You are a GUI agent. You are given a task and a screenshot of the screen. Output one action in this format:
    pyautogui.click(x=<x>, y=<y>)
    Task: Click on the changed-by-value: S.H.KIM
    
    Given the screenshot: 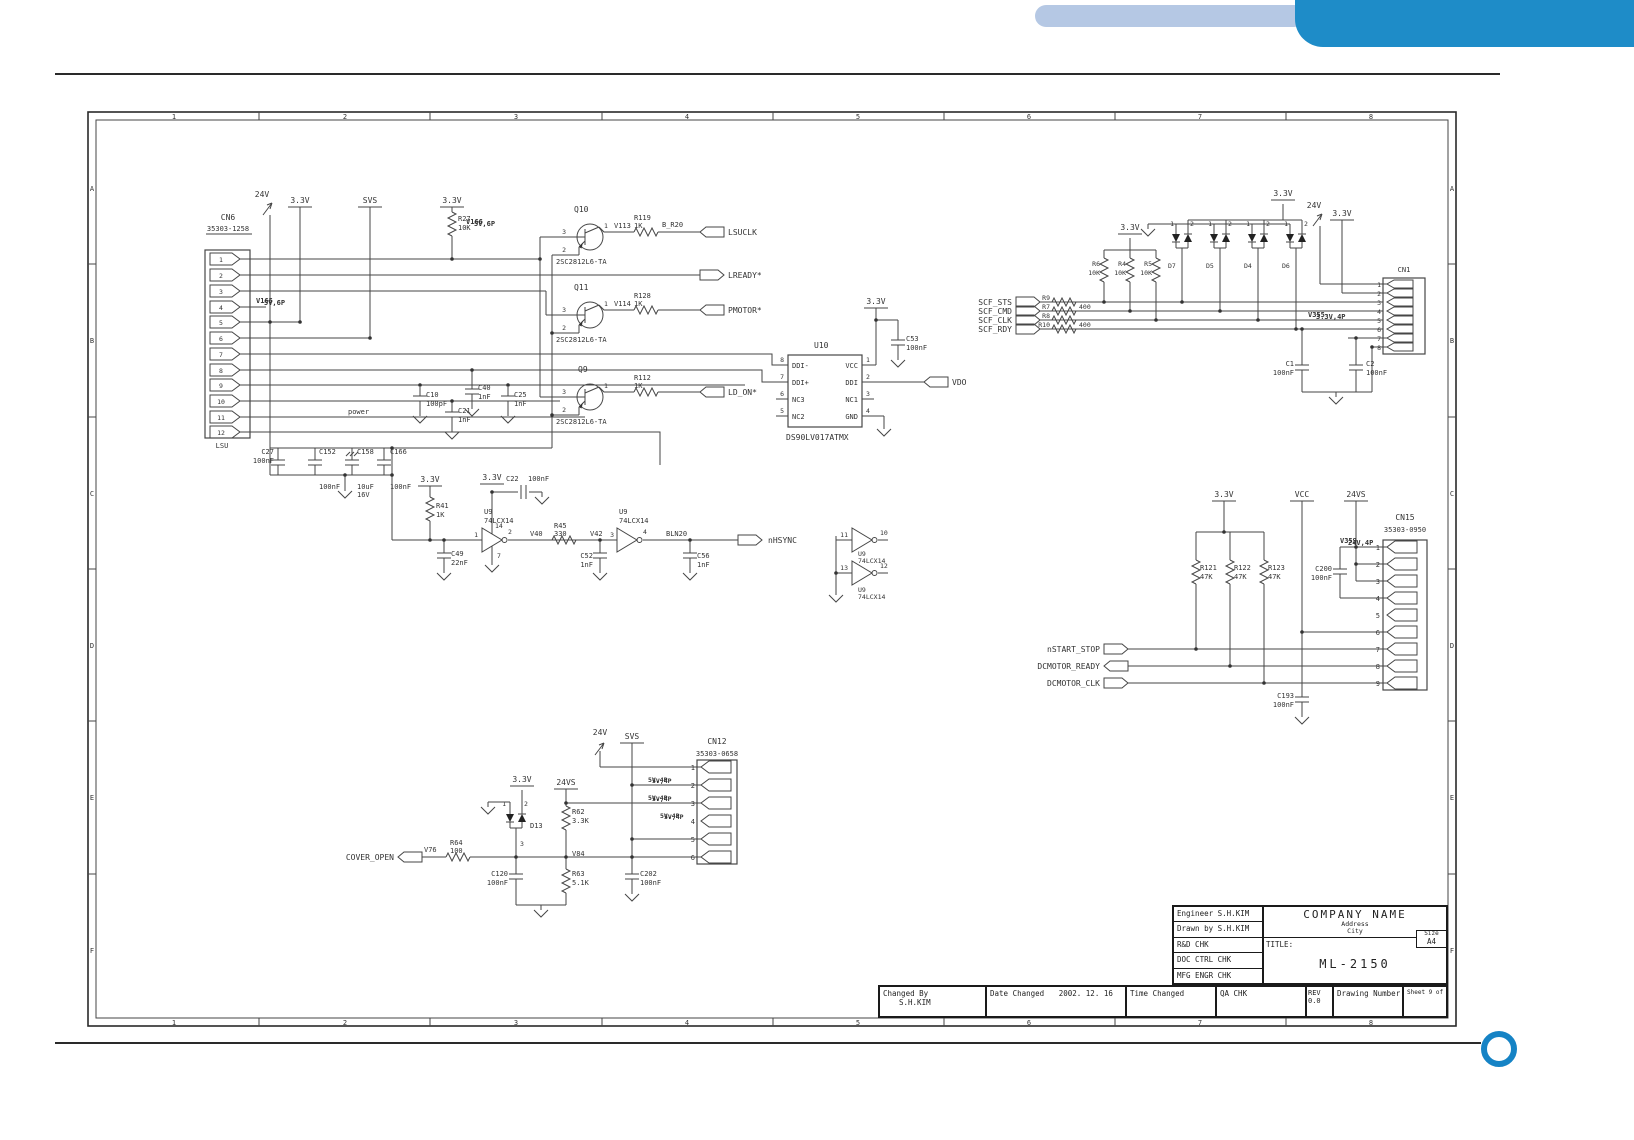 What is the action you would take?
    pyautogui.click(x=915, y=1002)
    